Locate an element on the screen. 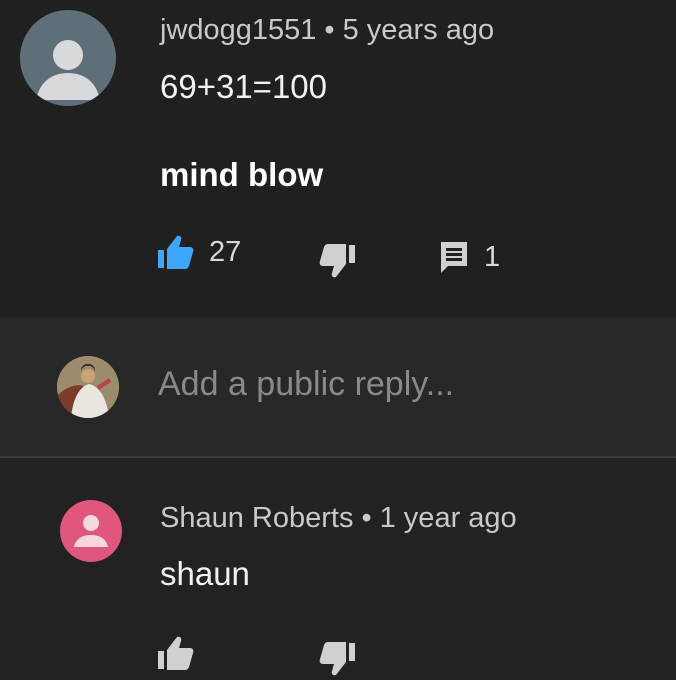 This screenshot has height=680, width=676. reply-count-button: 1 is located at coordinates (469, 257).